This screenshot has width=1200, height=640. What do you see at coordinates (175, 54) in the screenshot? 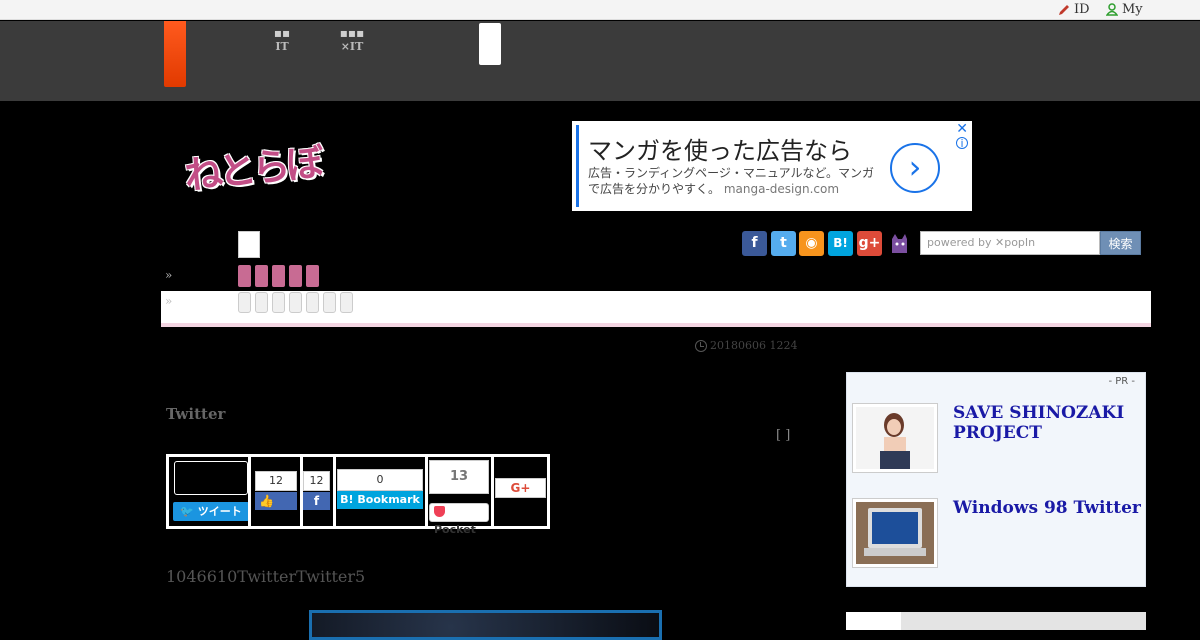
I see `home-tab` at bounding box center [175, 54].